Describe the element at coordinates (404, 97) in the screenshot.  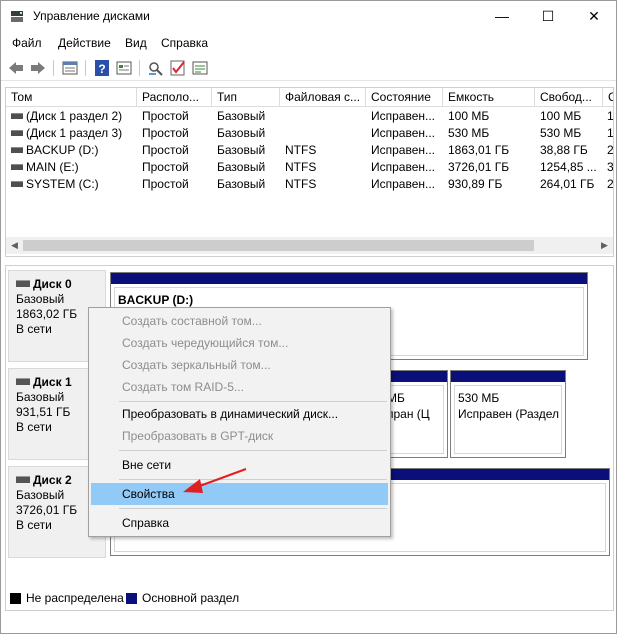
I see `column-header-status: Состояние` at that location.